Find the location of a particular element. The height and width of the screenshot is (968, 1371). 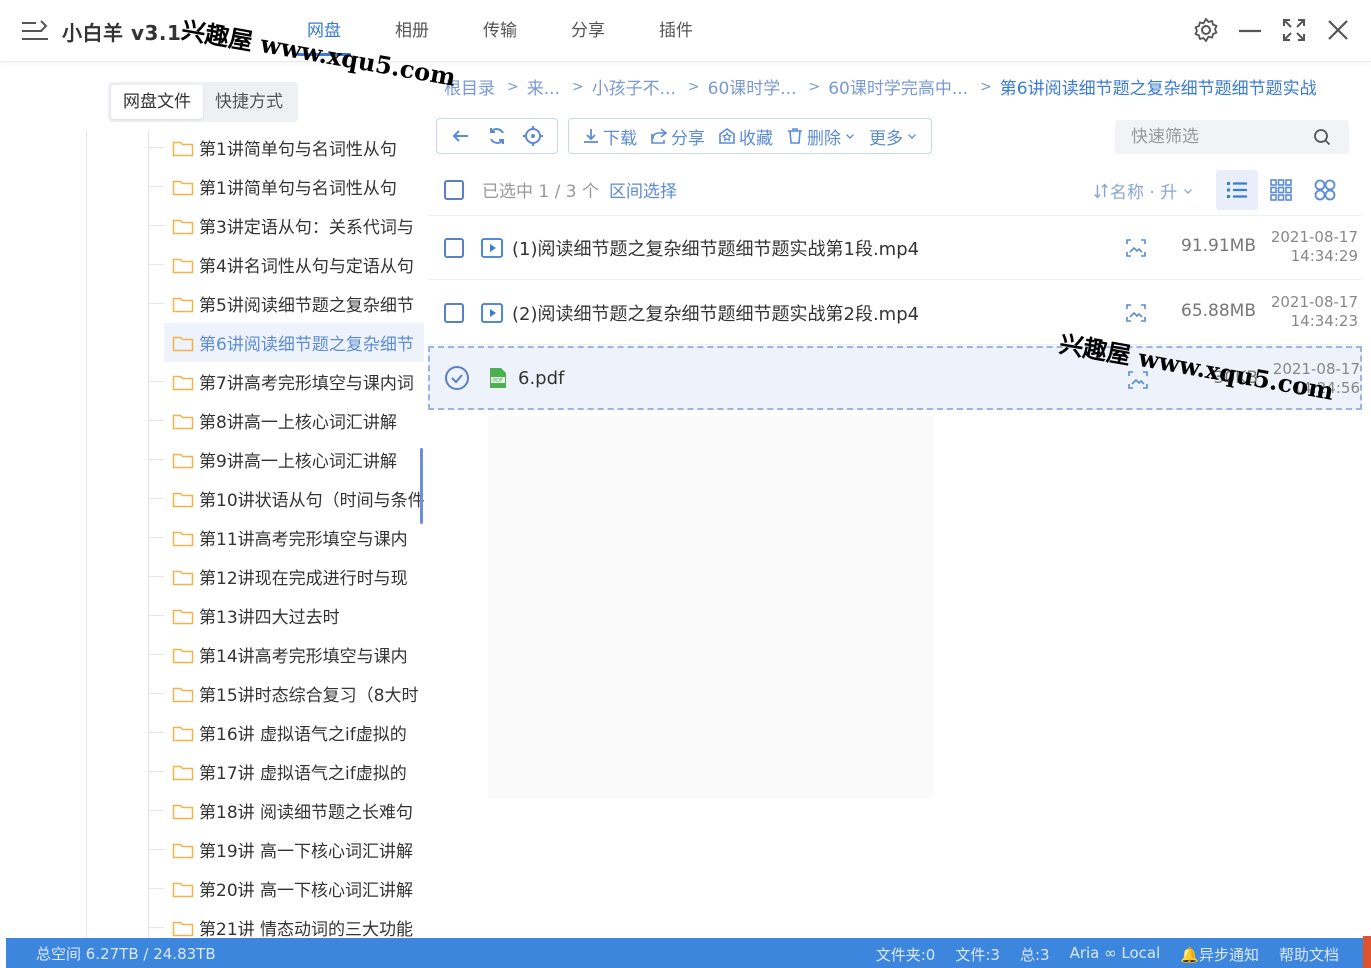

folder-item: 第13讲四大过去时 is located at coordinates (286, 615).